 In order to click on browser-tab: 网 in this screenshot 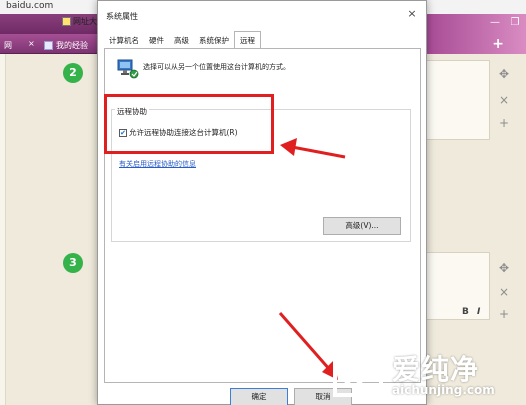, I will do `click(8, 45)`.